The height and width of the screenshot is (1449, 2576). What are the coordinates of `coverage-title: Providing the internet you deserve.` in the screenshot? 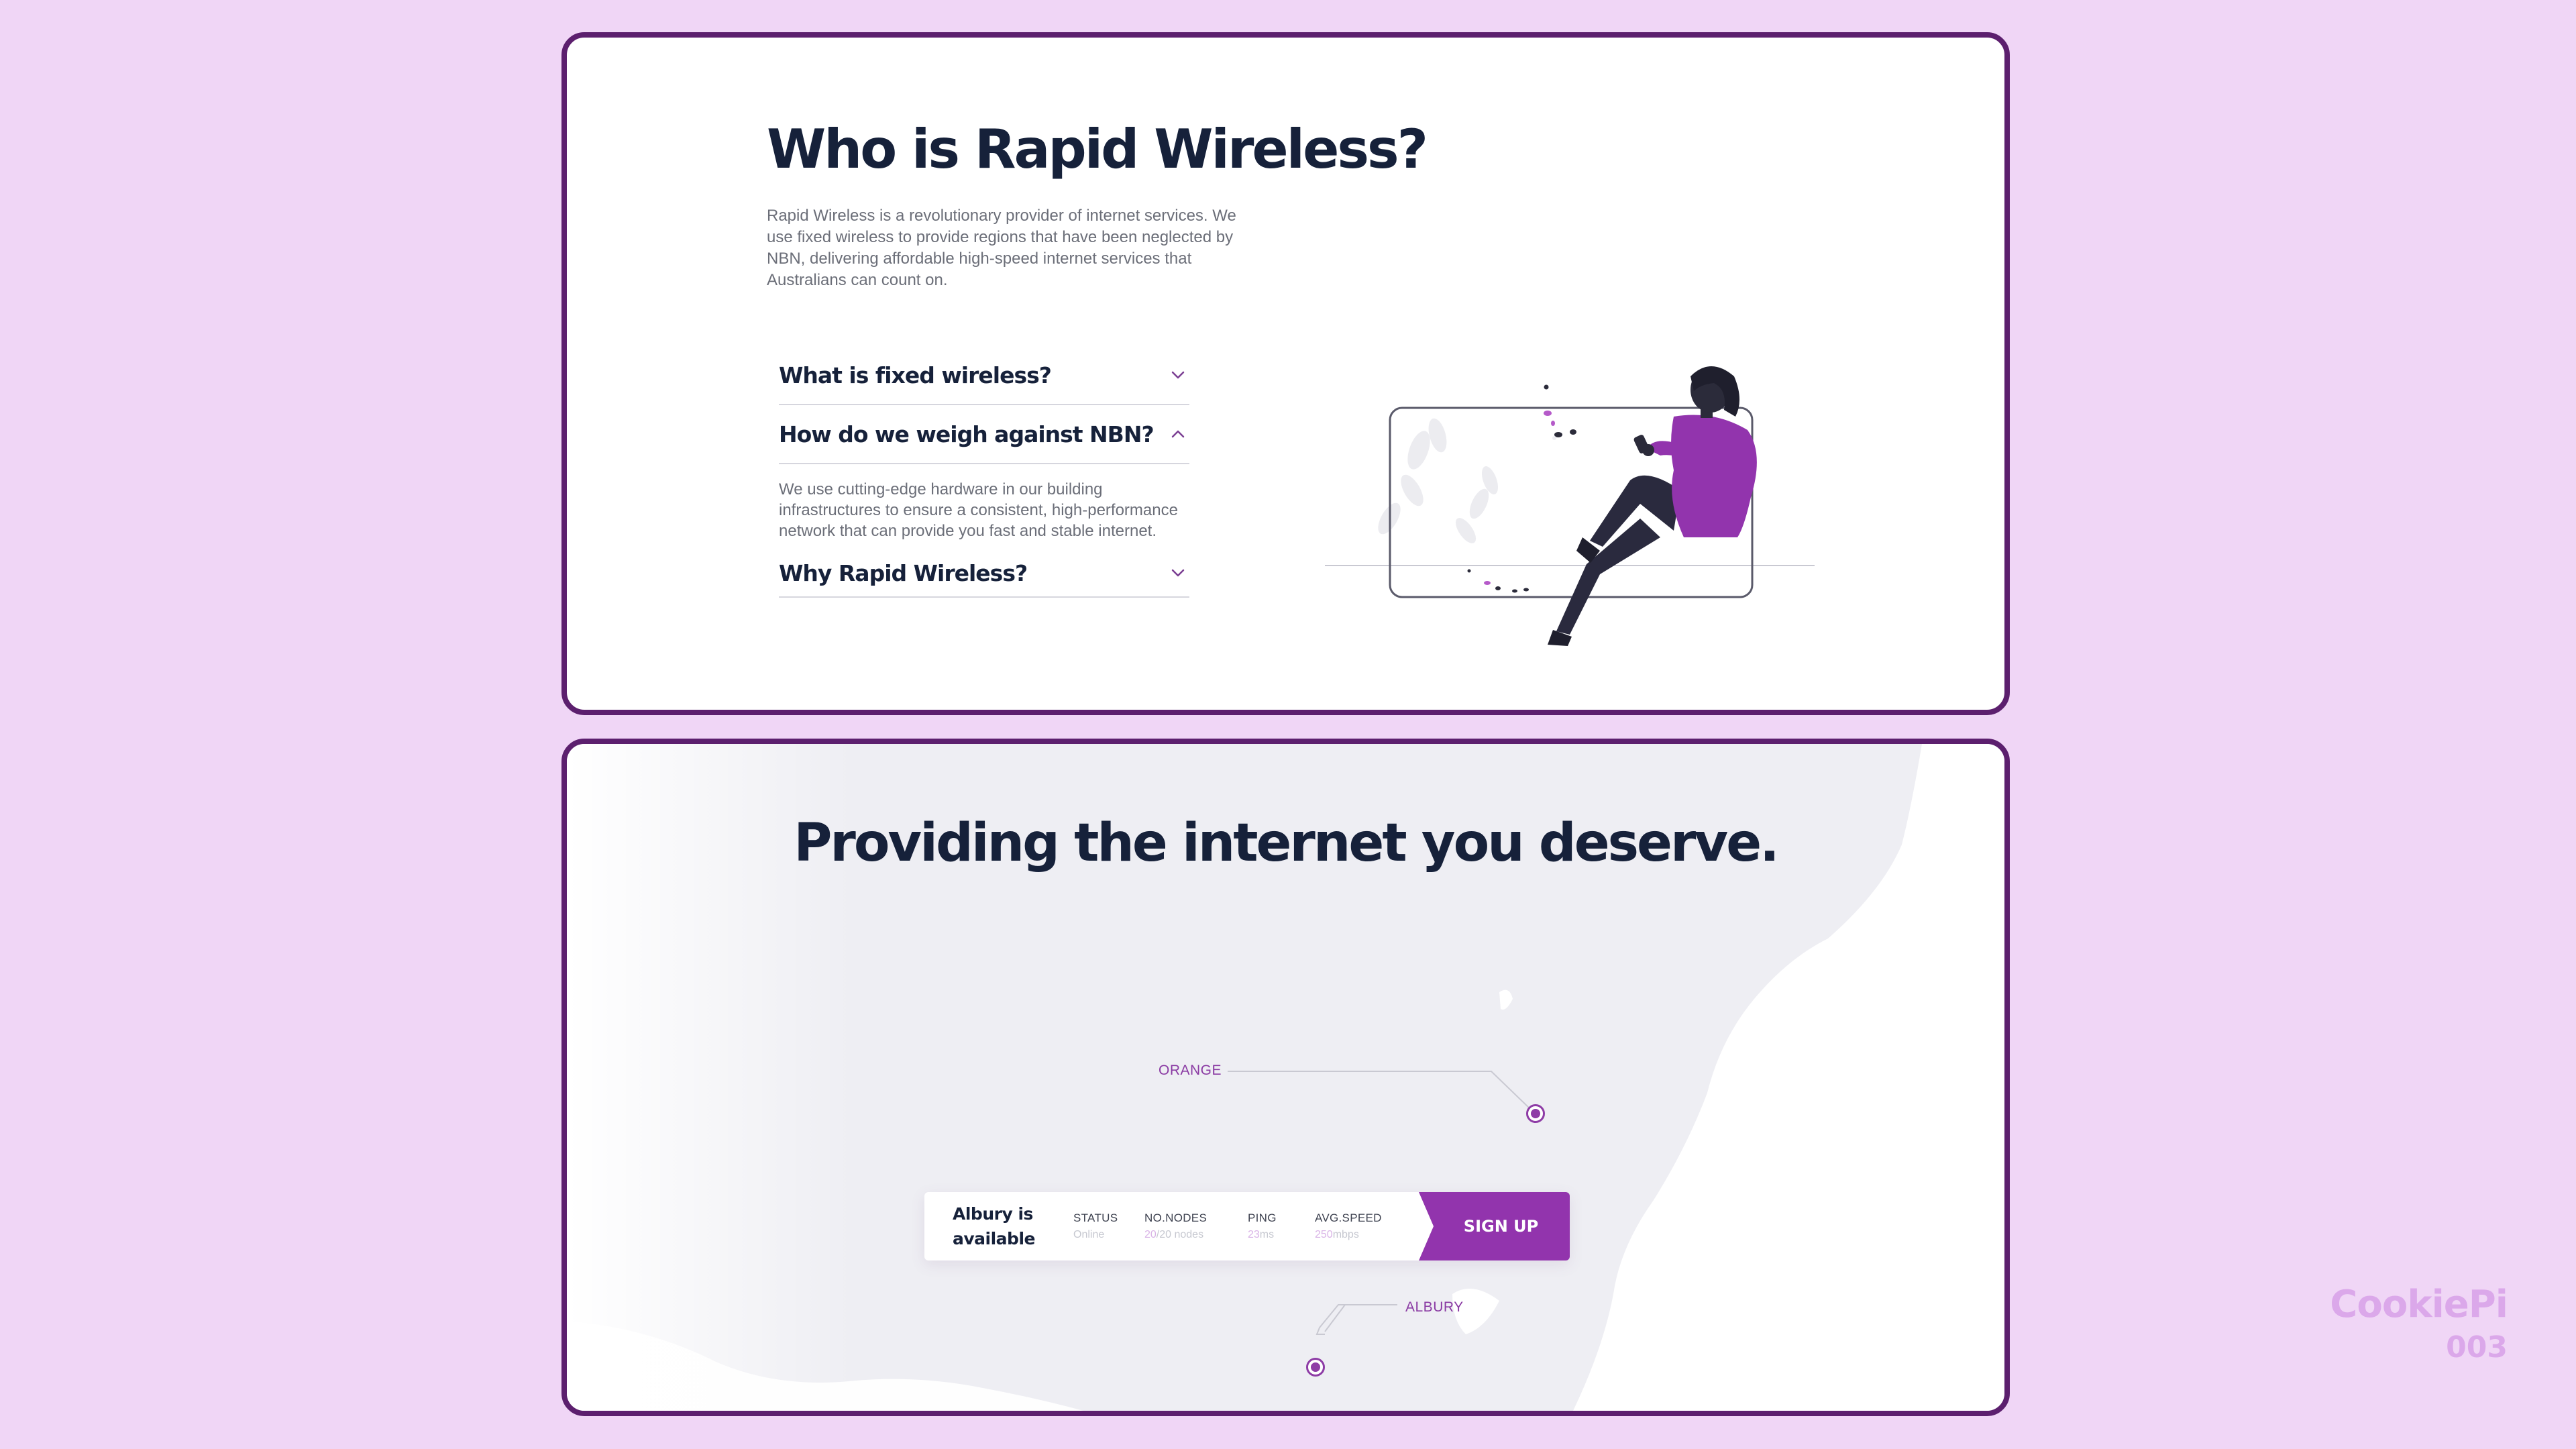 It's located at (1287, 843).